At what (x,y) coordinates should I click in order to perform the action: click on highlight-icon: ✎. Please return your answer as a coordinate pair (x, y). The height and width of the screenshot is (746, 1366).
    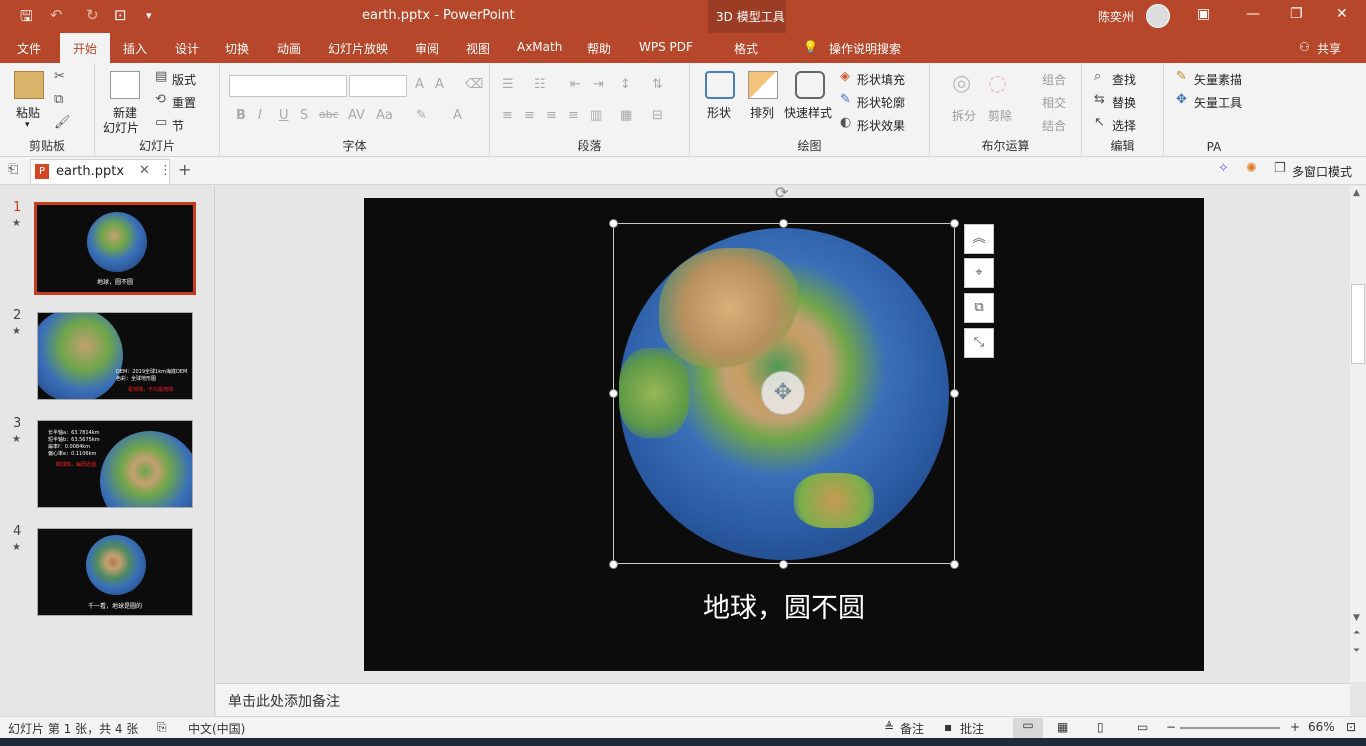
    Looking at the image, I should click on (421, 115).